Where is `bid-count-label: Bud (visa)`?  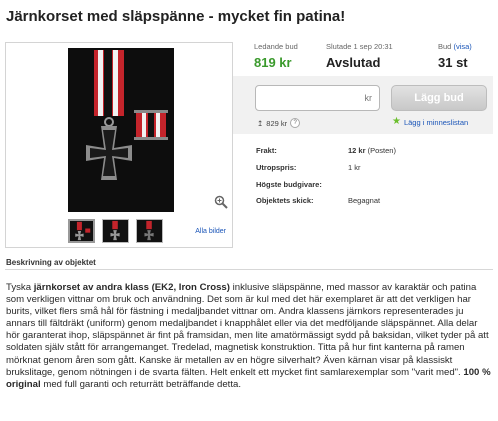
bid-count-label: Bud (visa) is located at coordinates (455, 46).